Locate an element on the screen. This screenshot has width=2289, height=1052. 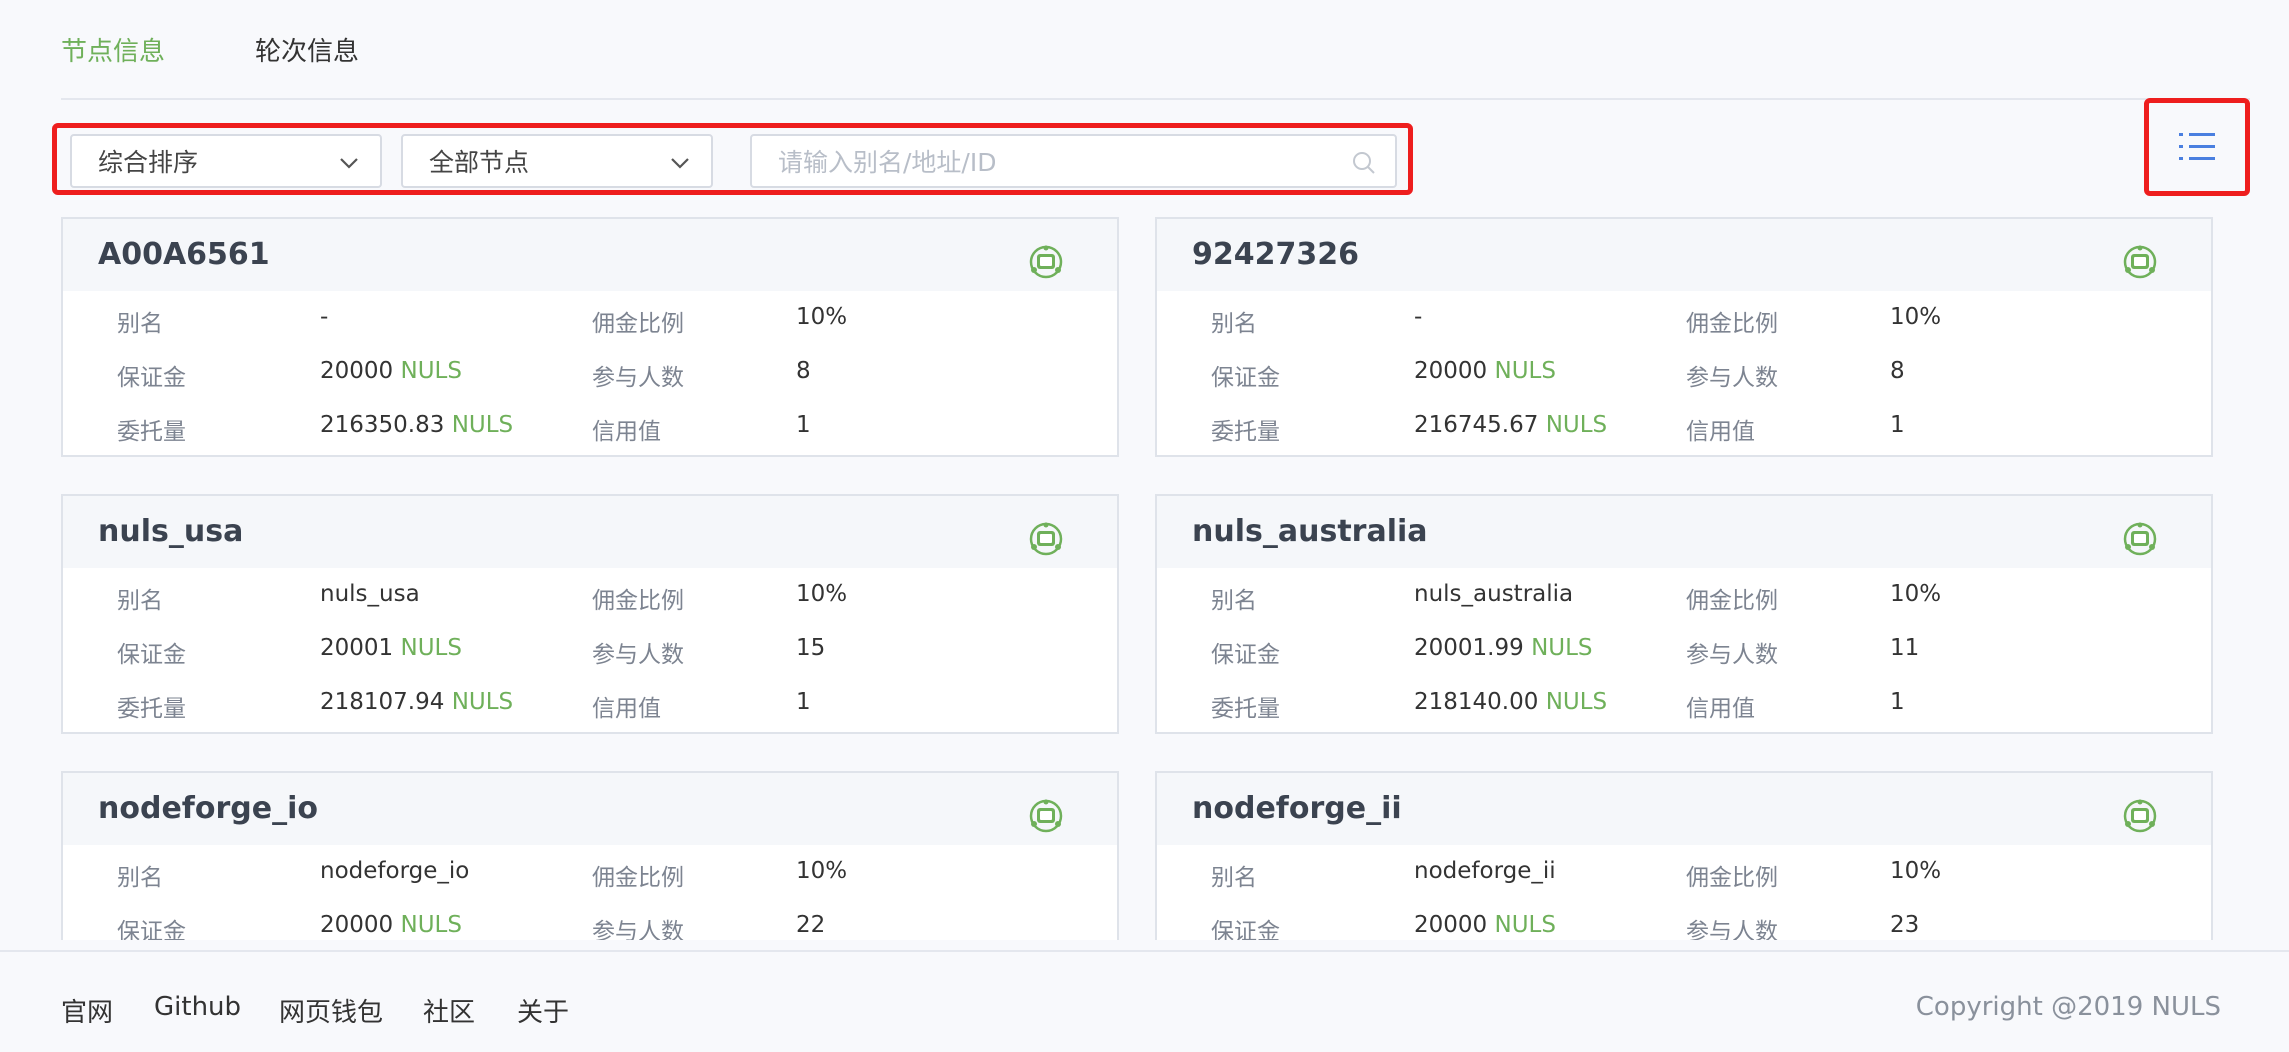
field-value: 8 is located at coordinates (803, 371).